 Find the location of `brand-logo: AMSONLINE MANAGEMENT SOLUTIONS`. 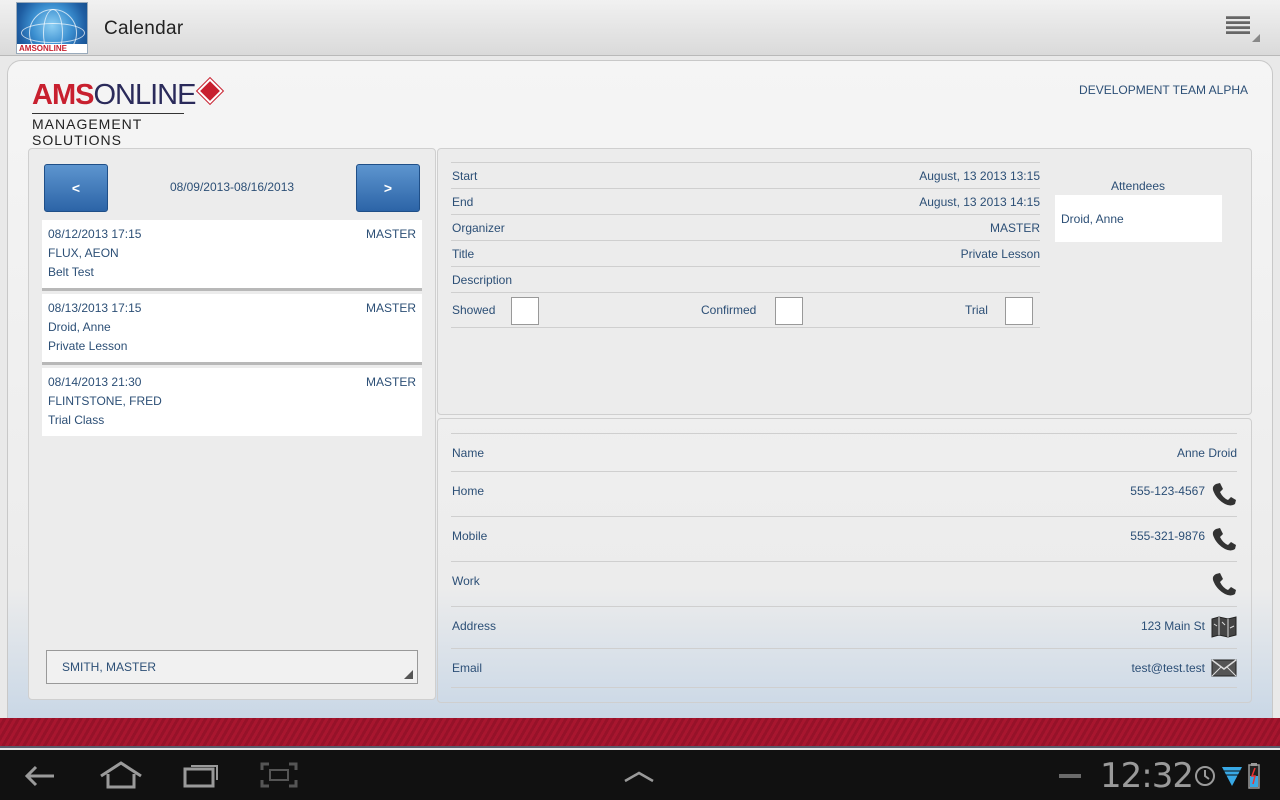

brand-logo: AMSONLINE MANAGEMENT SOLUTIONS is located at coordinates (128, 112).